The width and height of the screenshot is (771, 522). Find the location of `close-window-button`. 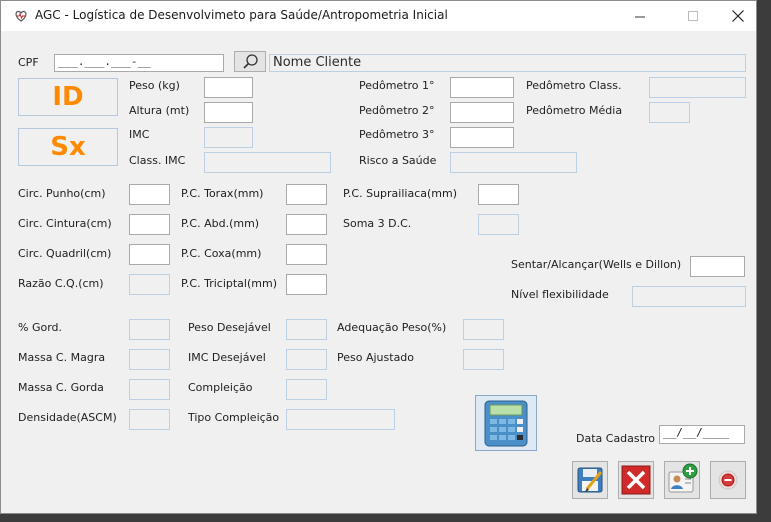

close-window-button is located at coordinates (738, 16).